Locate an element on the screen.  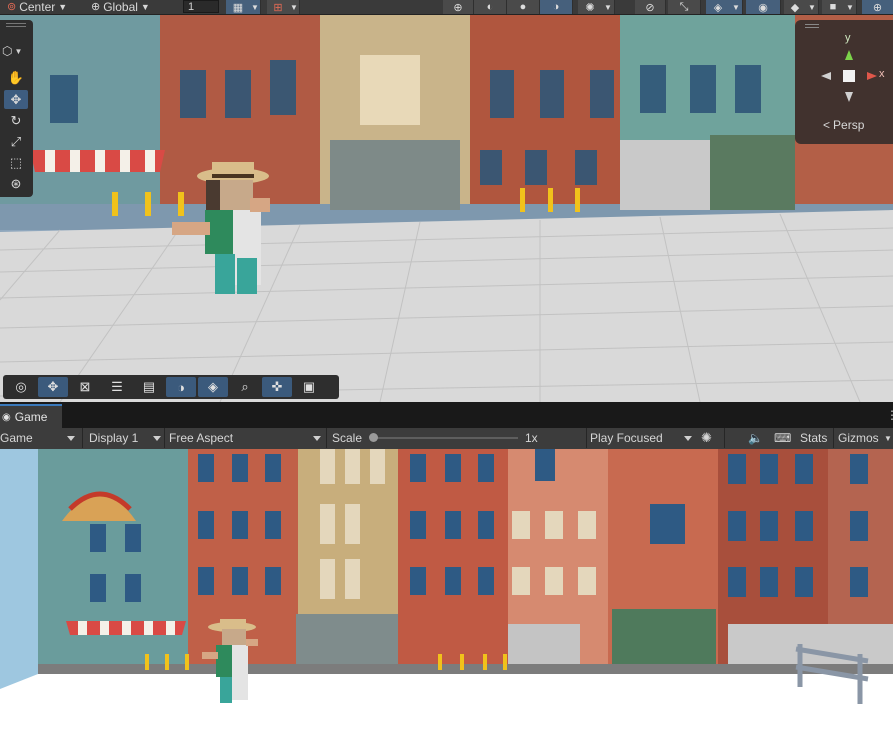
game-mode-label: Game is located at coordinates (16, 438).